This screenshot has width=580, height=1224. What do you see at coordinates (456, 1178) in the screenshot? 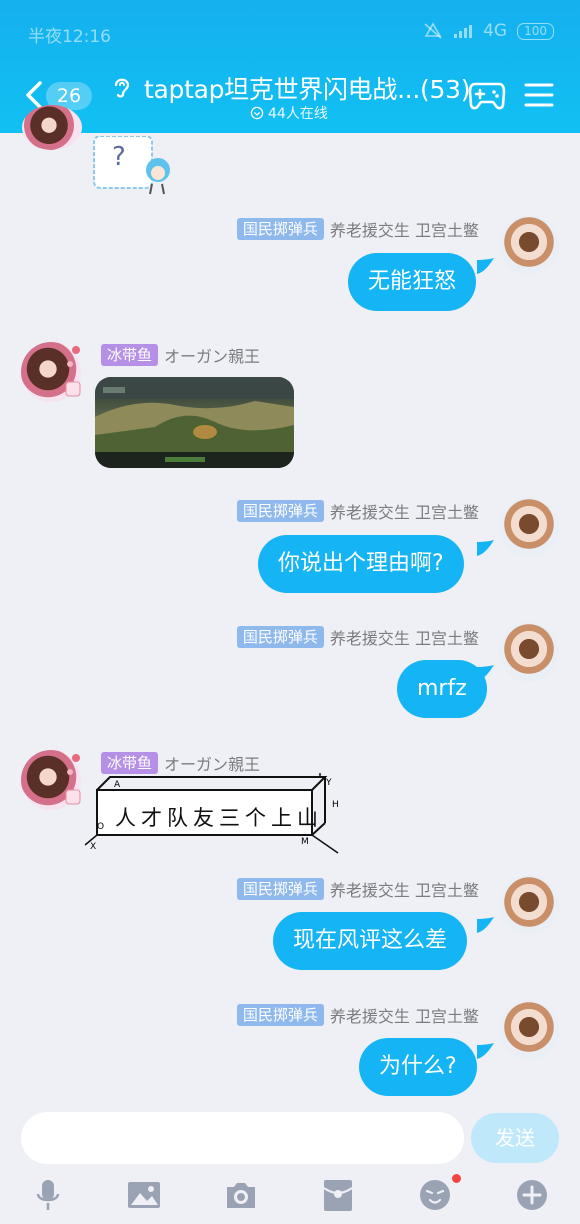
I see `notification-dot` at bounding box center [456, 1178].